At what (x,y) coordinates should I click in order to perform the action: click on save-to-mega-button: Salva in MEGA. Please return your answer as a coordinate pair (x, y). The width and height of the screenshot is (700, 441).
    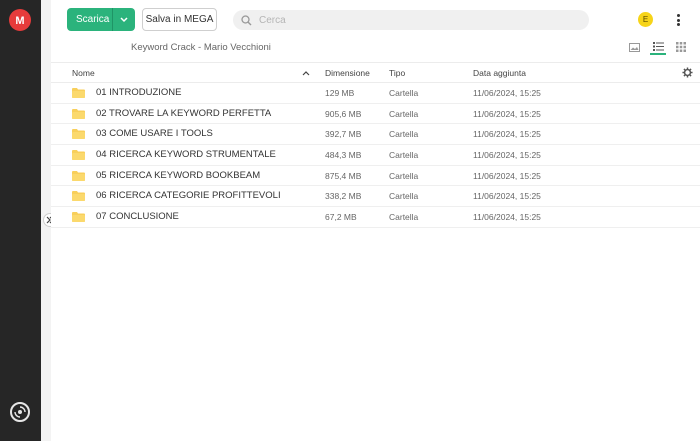
    Looking at the image, I should click on (179, 19).